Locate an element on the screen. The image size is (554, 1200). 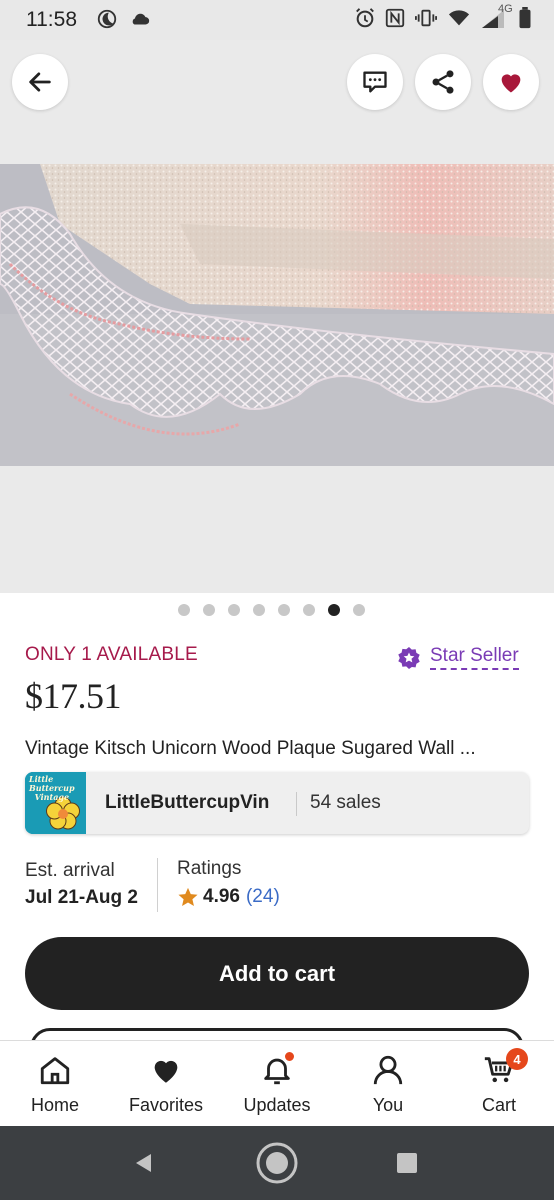
nav-cart: 4 Cart is located at coordinates (499, 1084).